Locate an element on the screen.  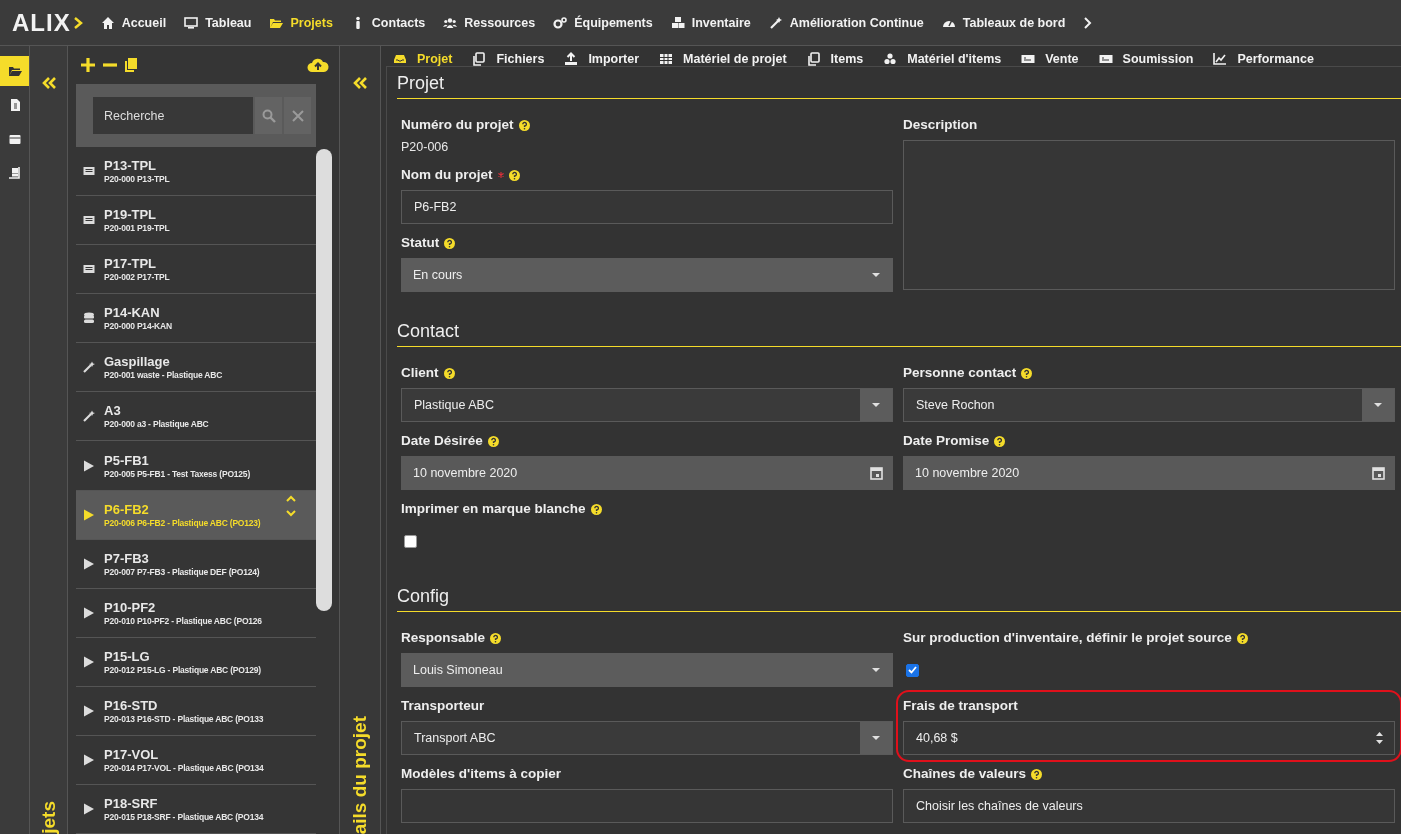
tab: Importer is located at coordinates (602, 59).